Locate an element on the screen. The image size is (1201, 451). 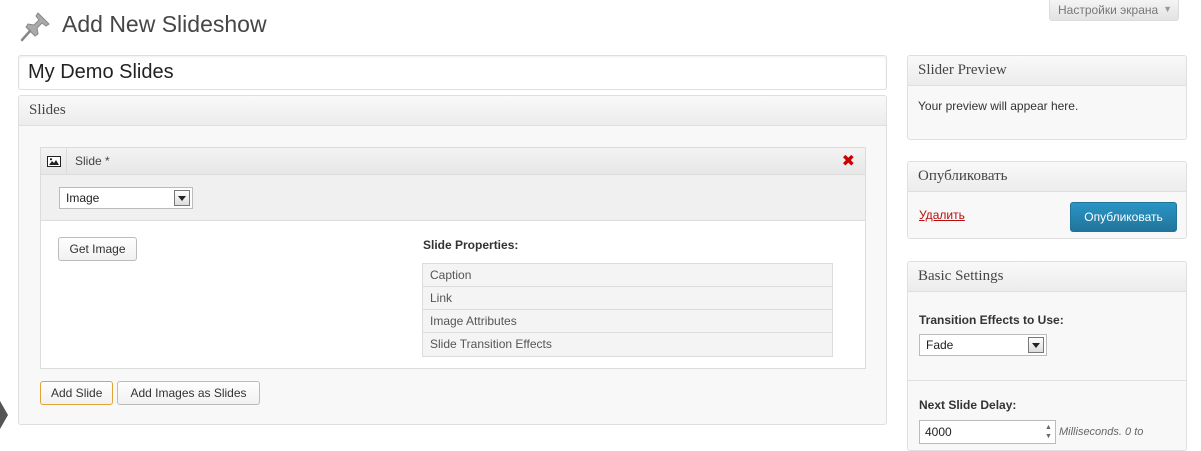
screen-options-label: Настройки экрана is located at coordinates (1108, 10).